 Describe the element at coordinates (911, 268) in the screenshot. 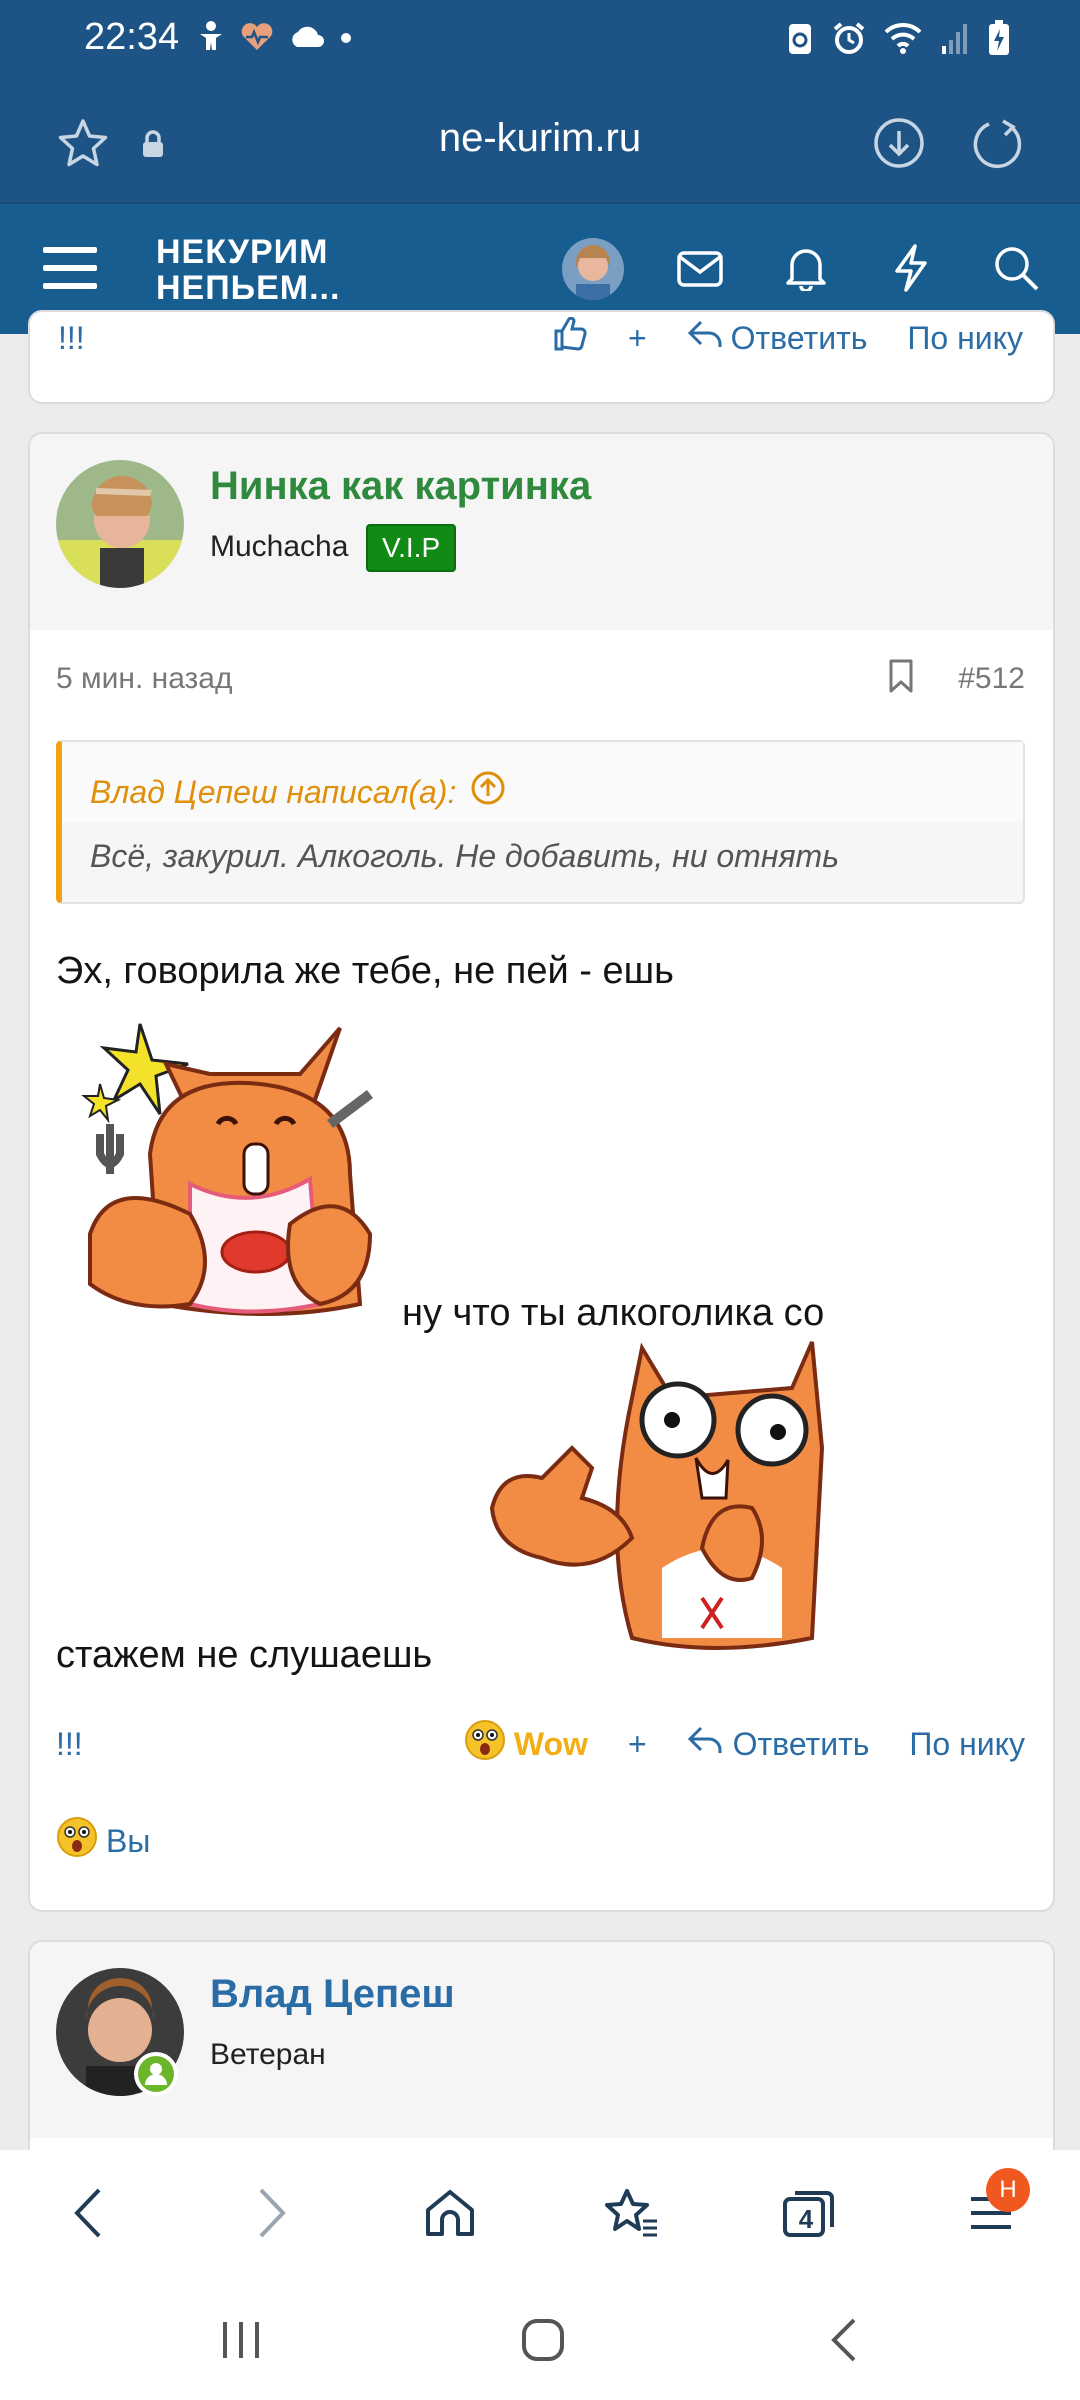

I see `whats-new-lightning-icon` at that location.